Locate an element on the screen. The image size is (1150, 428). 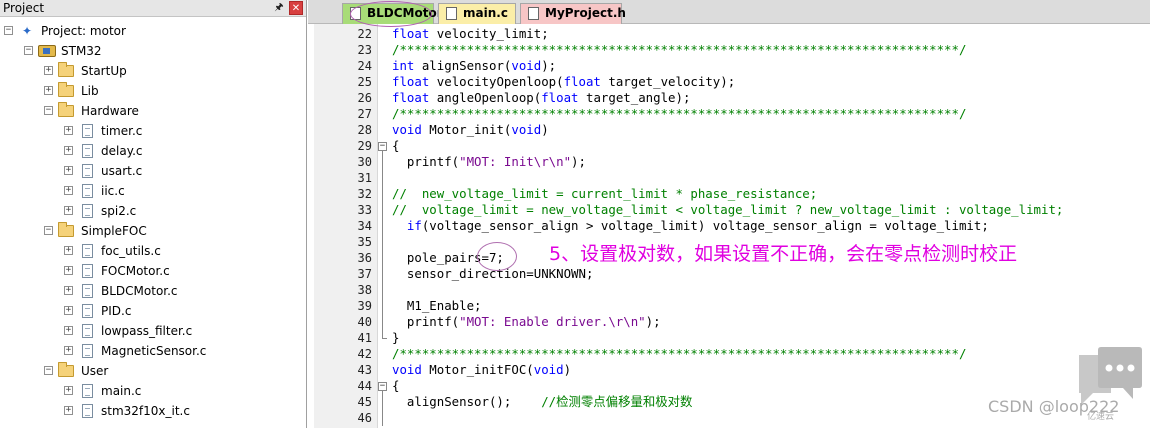
tree-item-label: iic.c is located at coordinates (113, 191).